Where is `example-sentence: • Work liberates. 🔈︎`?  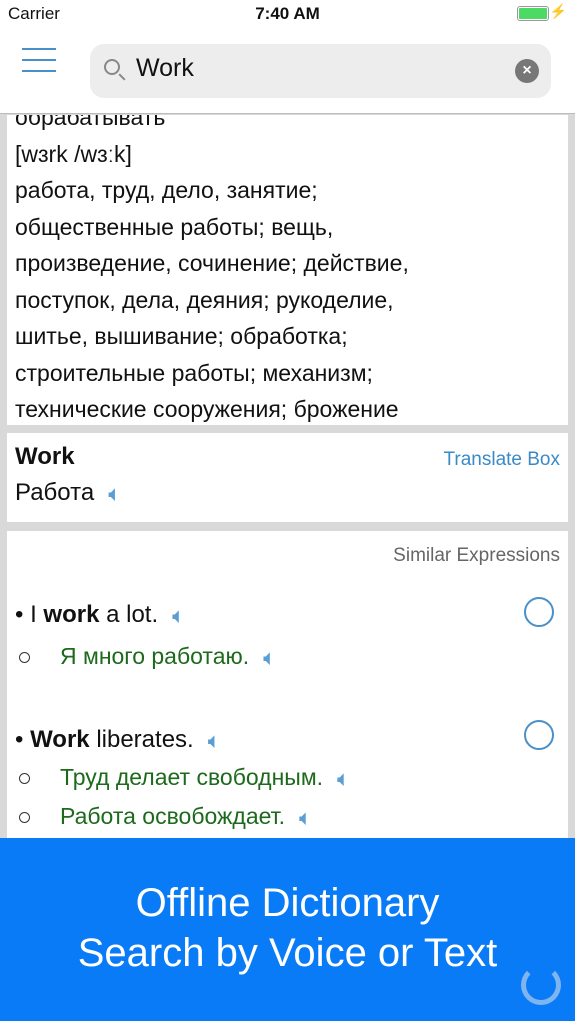 example-sentence: • Work liberates. 🔈︎ is located at coordinates (118, 740).